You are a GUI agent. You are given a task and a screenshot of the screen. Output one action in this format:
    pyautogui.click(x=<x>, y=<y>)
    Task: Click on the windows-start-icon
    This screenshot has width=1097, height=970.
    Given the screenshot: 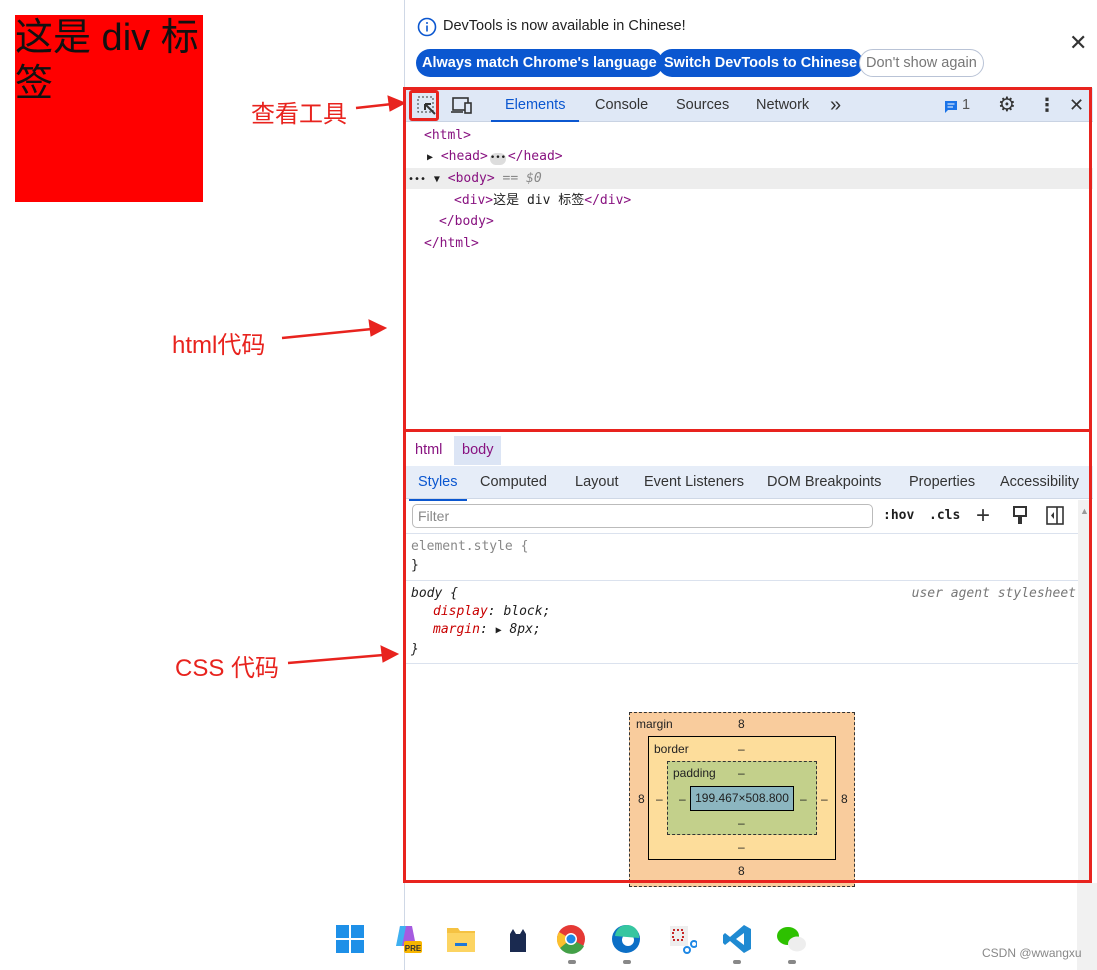 What is the action you would take?
    pyautogui.click(x=350, y=939)
    